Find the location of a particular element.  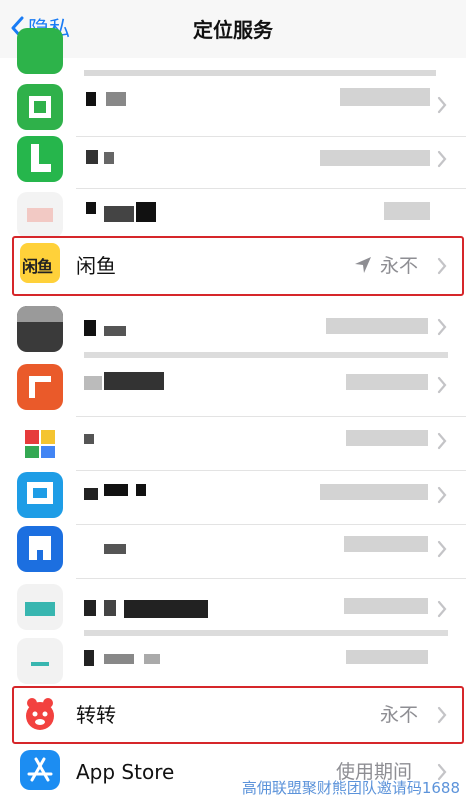

nav-bar: 隐私 定位服务 is located at coordinates (233, 29).